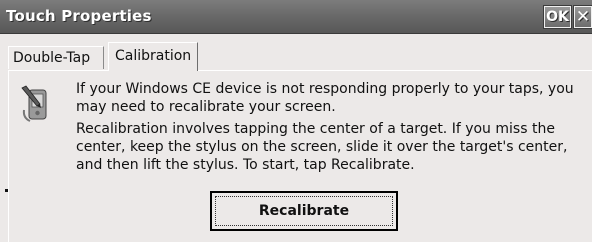 The image size is (592, 250). I want to click on tab-calibration: Calibration, so click(153, 56).